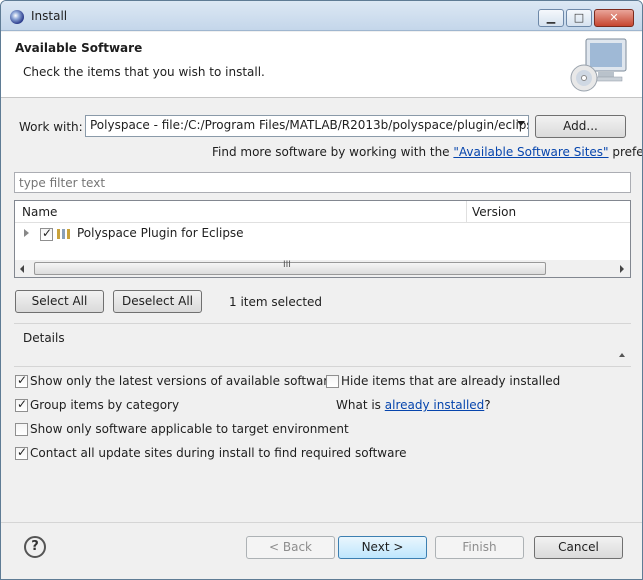  I want to click on title-bar: Install ▁ □ ✕, so click(321, 16).